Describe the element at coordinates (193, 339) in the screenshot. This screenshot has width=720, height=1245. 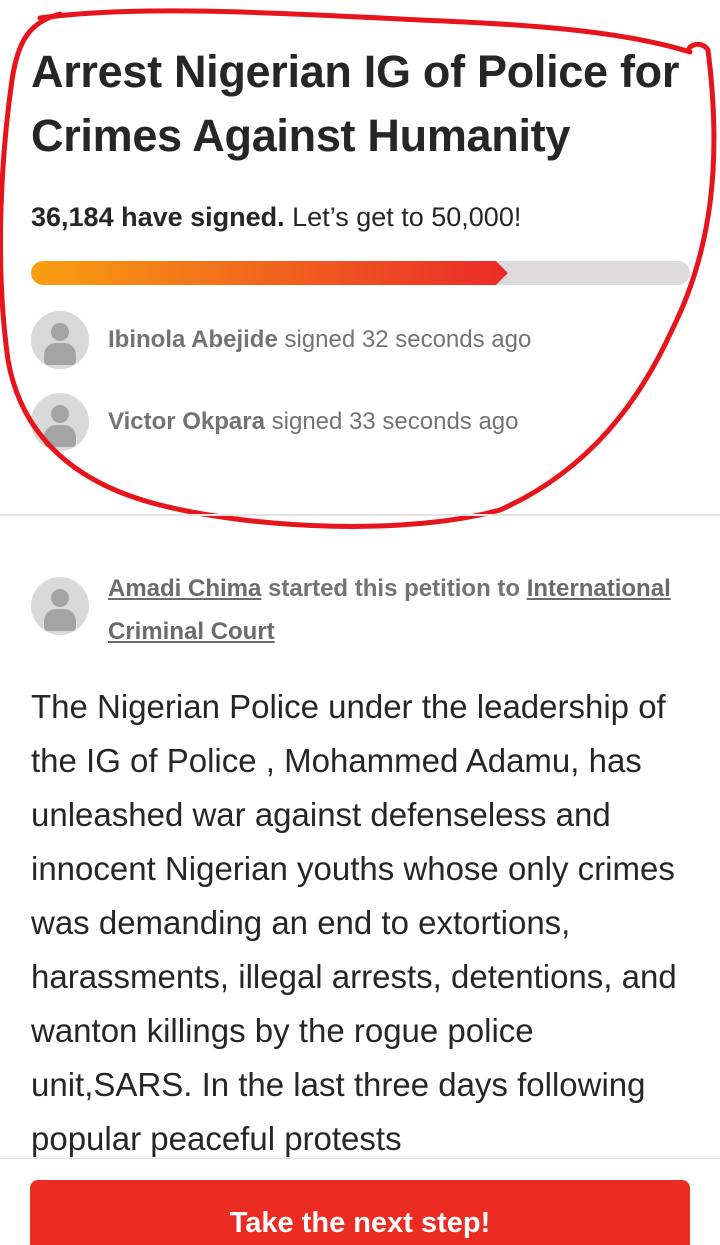
I see `signer-name: Ibinola Abejide` at that location.